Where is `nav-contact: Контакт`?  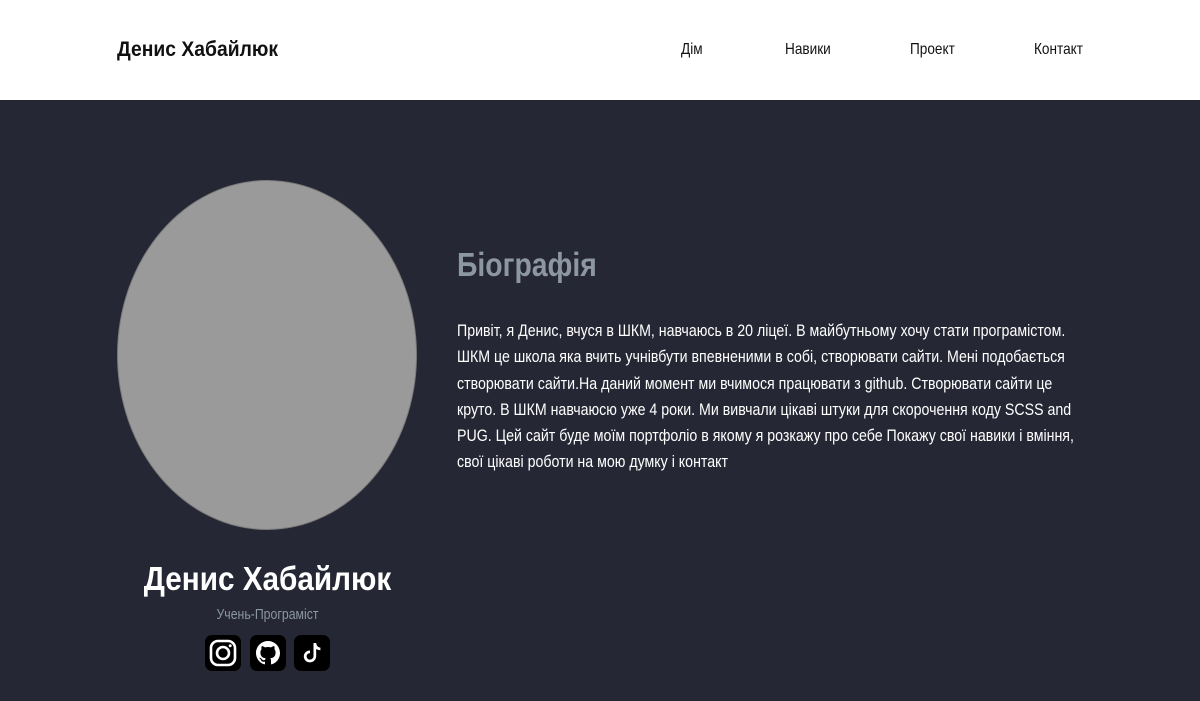
nav-contact: Контакт is located at coordinates (1058, 50).